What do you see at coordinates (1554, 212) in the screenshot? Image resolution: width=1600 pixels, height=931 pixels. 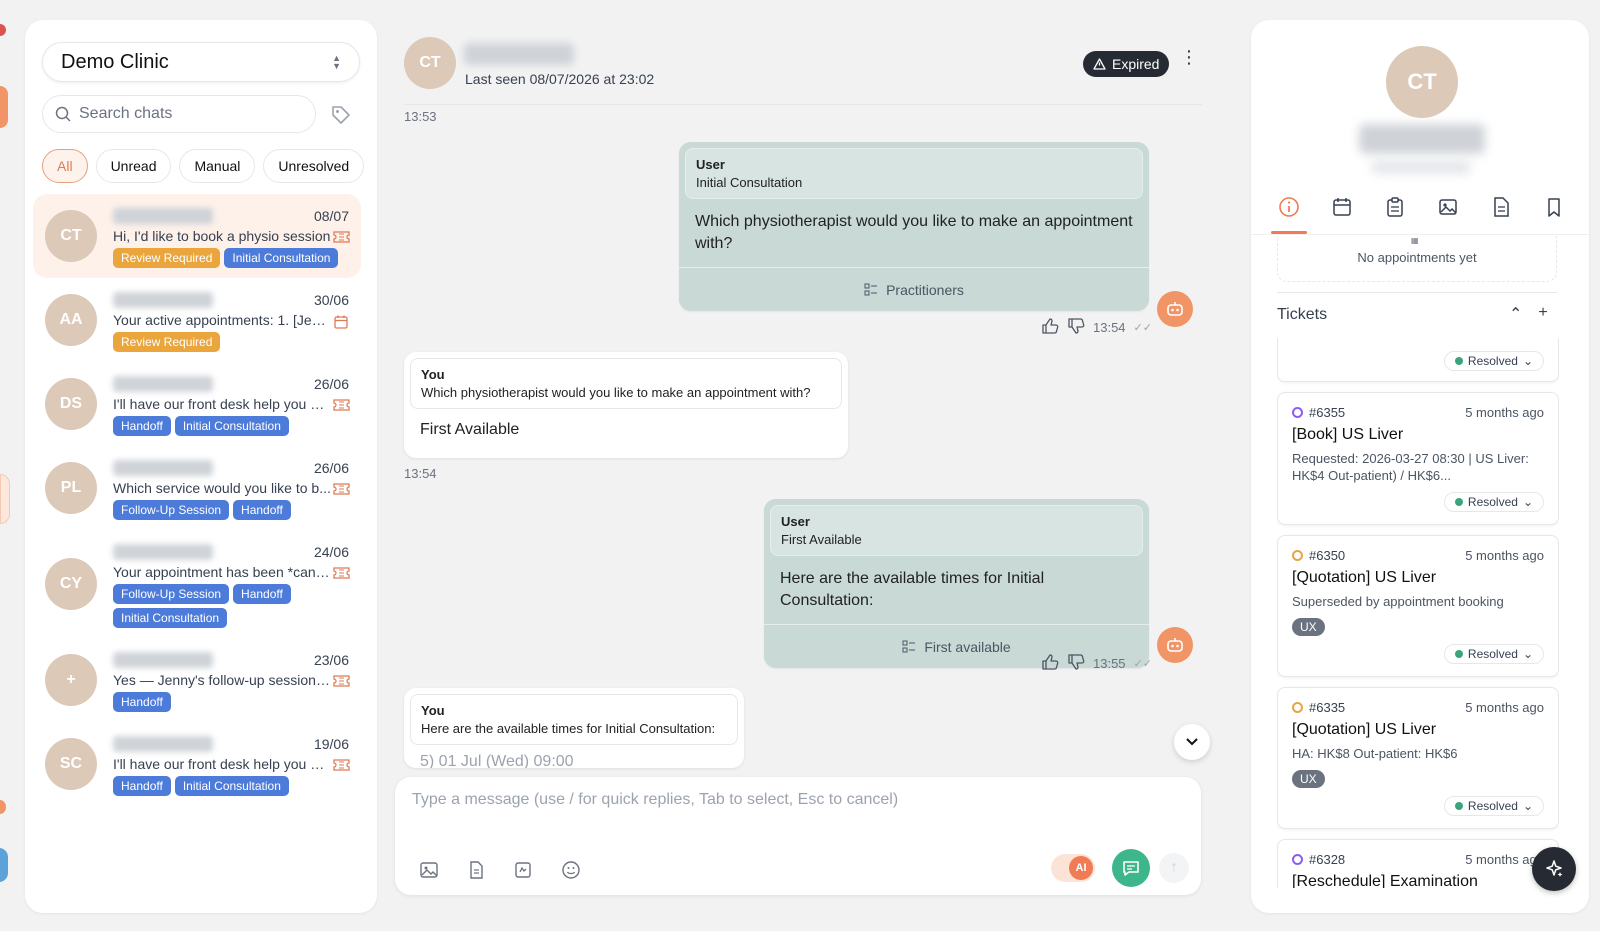 I see `tab-bookmarks` at bounding box center [1554, 212].